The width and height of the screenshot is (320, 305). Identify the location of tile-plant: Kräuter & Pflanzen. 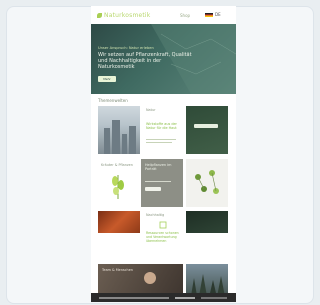
(118, 183).